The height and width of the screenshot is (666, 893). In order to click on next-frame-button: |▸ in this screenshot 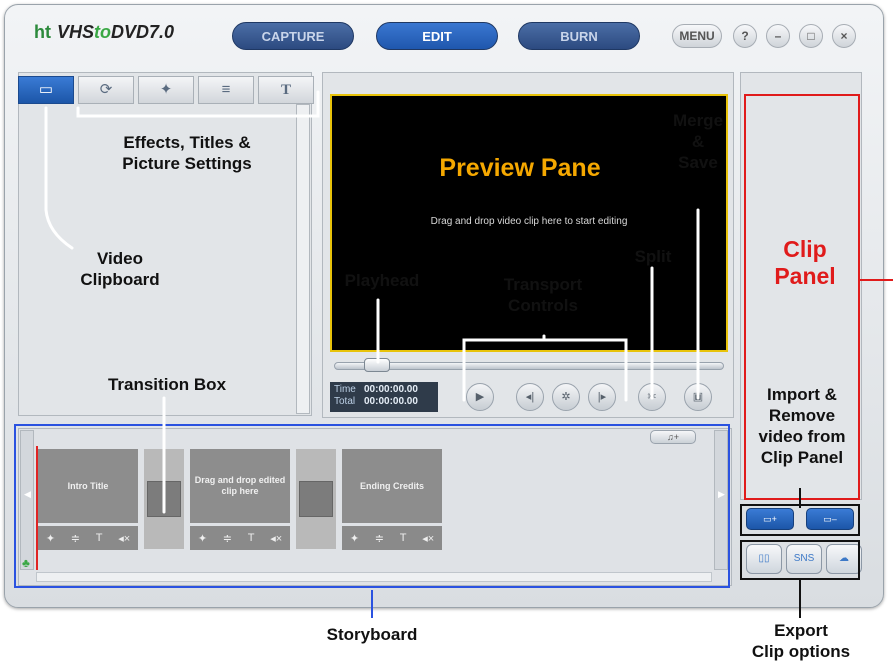, I will do `click(602, 397)`.